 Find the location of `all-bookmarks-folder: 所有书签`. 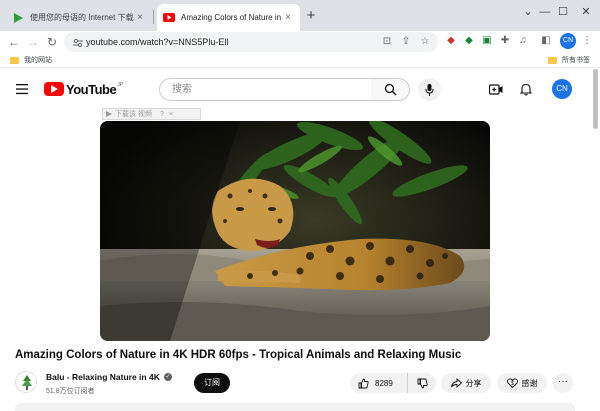

all-bookmarks-folder: 所有书签 is located at coordinates (569, 60).